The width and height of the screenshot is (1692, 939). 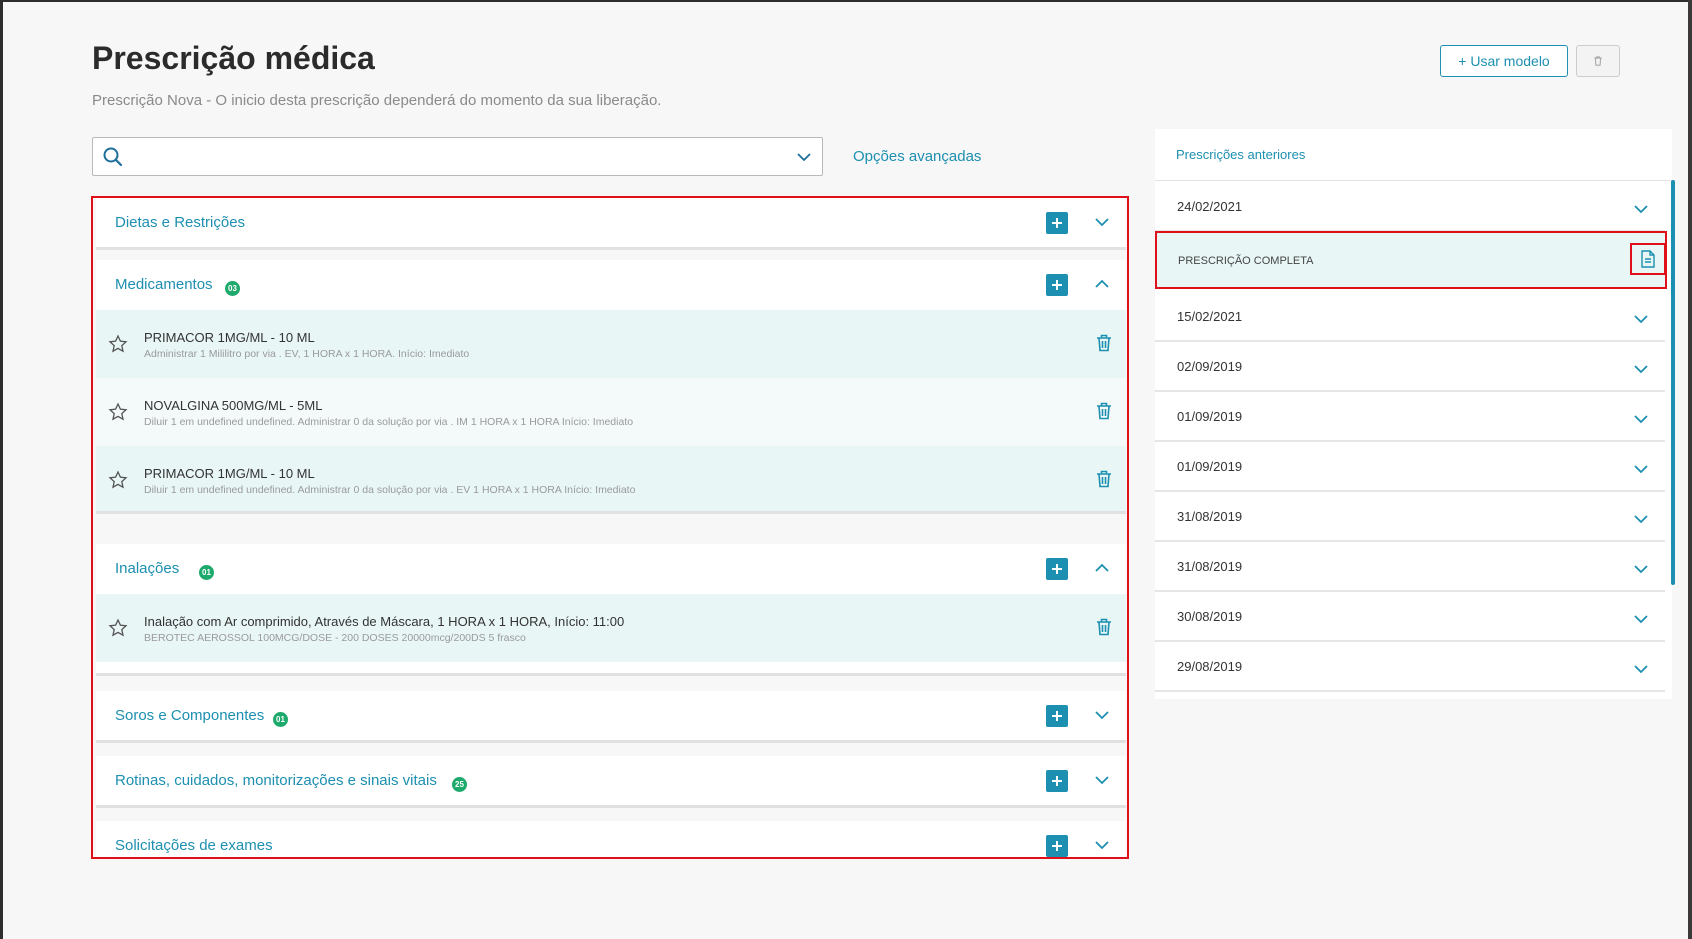 I want to click on prescription-date: 15/02/2021, so click(x=1210, y=316).